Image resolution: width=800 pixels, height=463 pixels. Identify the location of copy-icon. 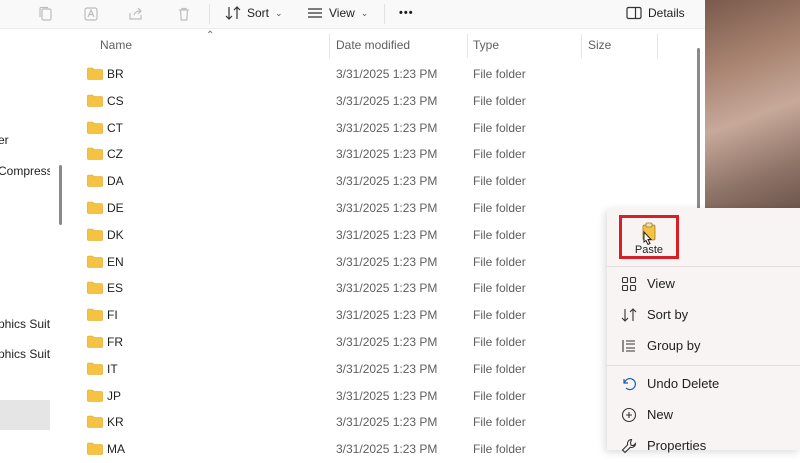
(46, 14).